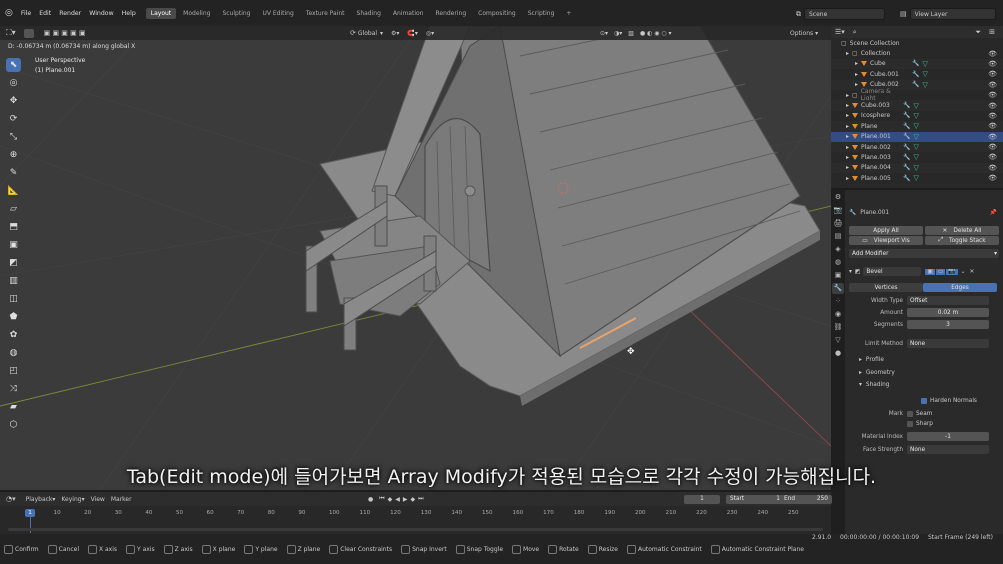  Describe the element at coordinates (450, 13) in the screenshot. I see `tab-rendering: Rendering` at that location.